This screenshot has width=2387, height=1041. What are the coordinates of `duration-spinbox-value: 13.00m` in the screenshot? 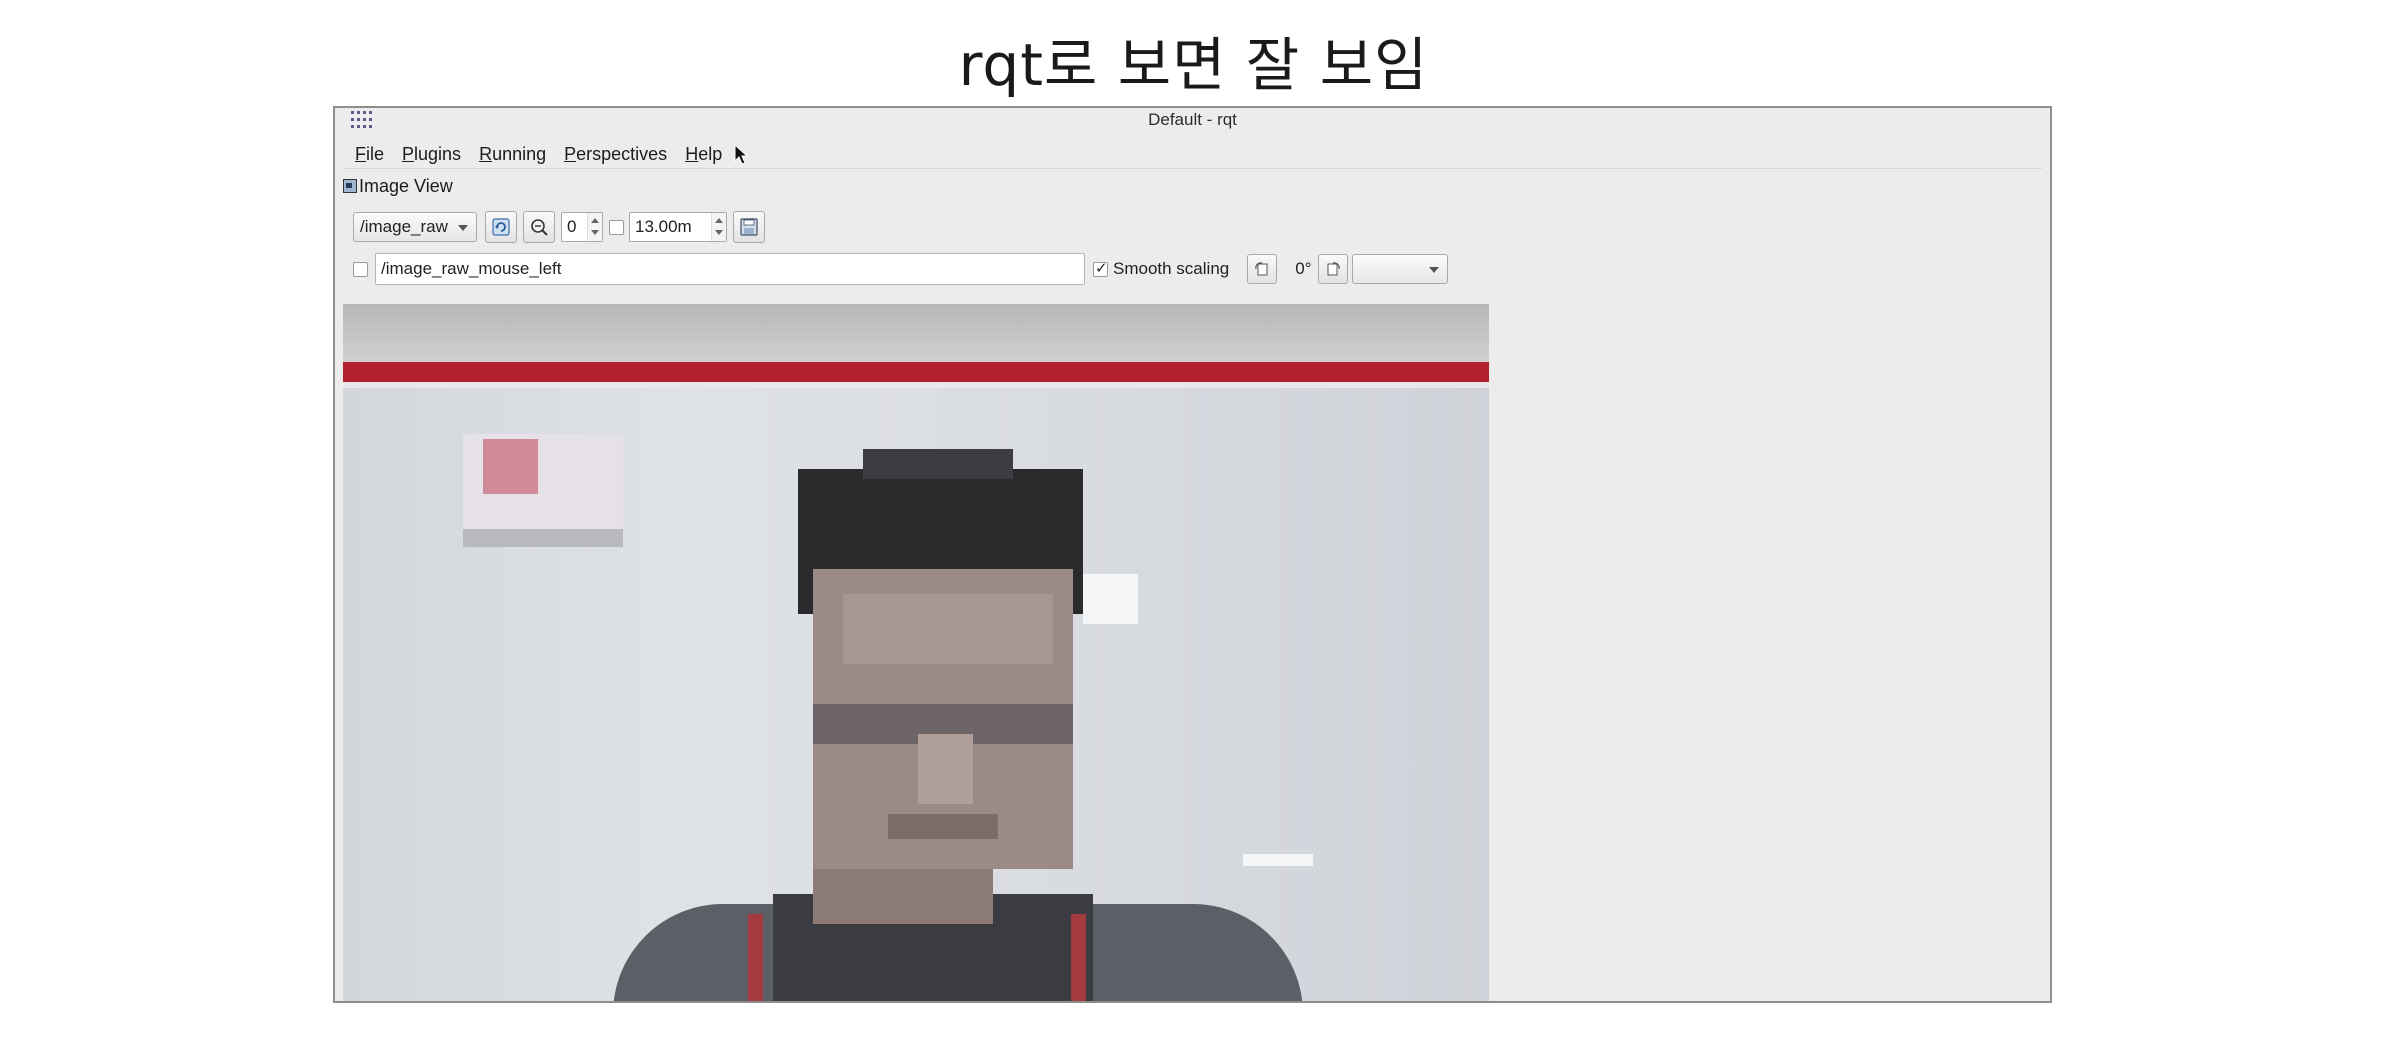 It's located at (663, 226).